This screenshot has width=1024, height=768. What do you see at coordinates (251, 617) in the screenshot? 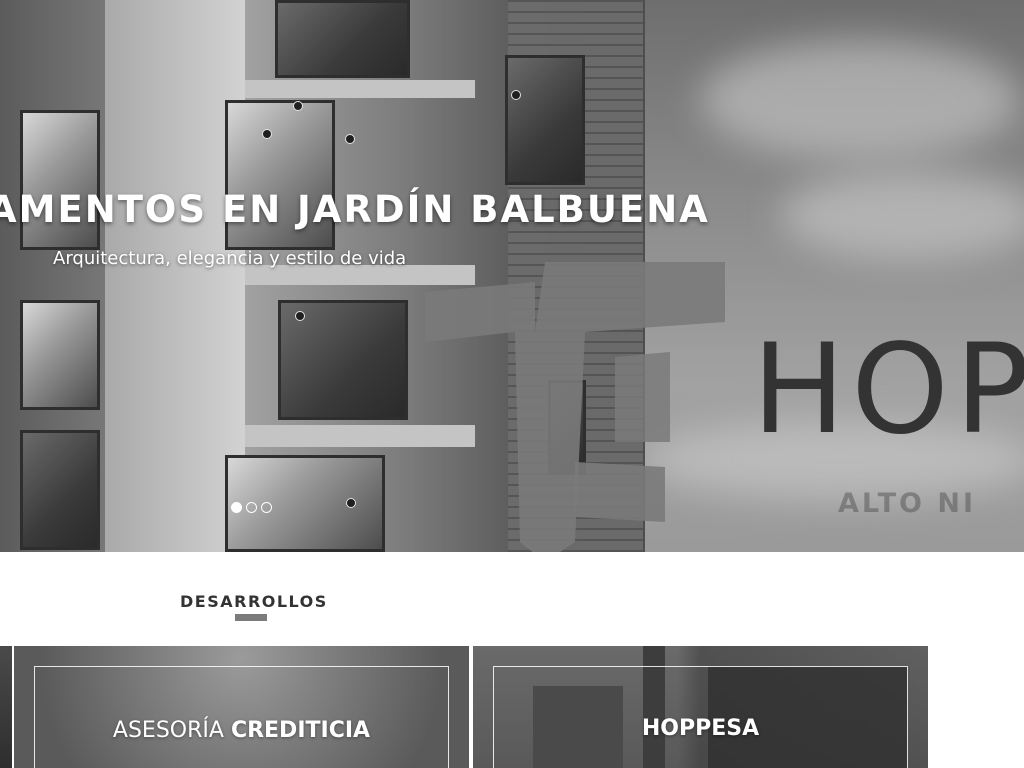
I see `section-underline` at bounding box center [251, 617].